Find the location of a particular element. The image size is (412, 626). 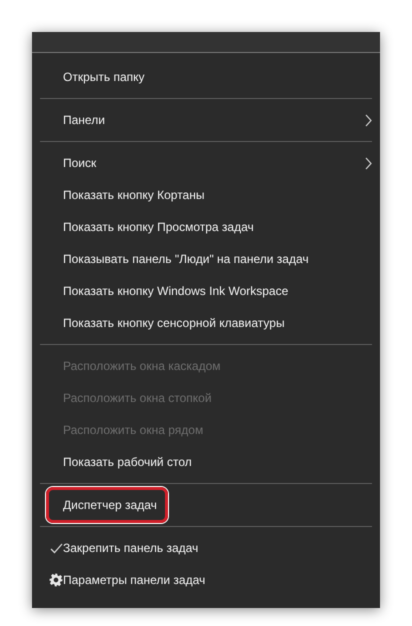

menu-item: Показать рабочий стол is located at coordinates (206, 462).